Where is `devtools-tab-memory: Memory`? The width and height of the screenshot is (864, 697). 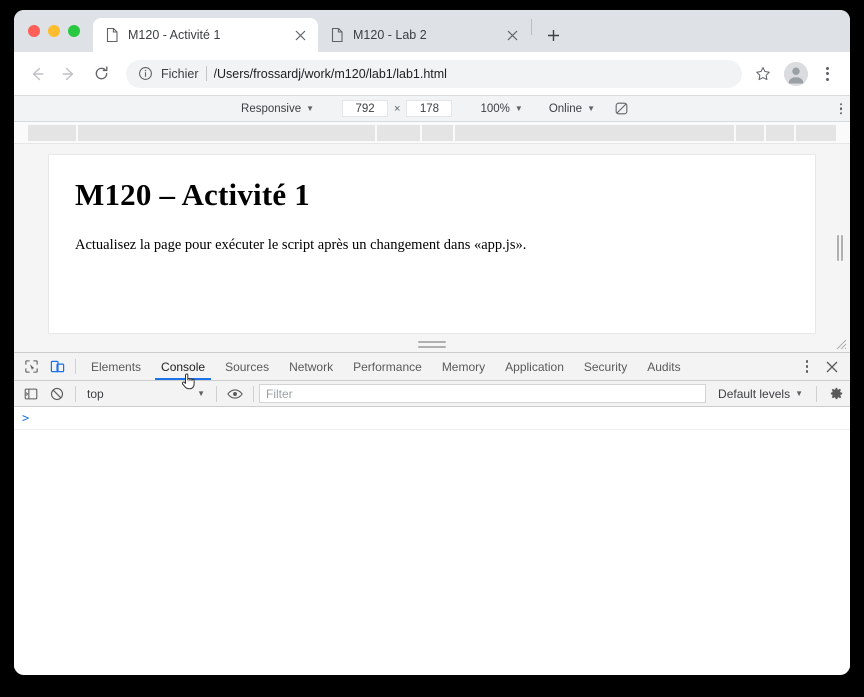 devtools-tab-memory: Memory is located at coordinates (463, 366).